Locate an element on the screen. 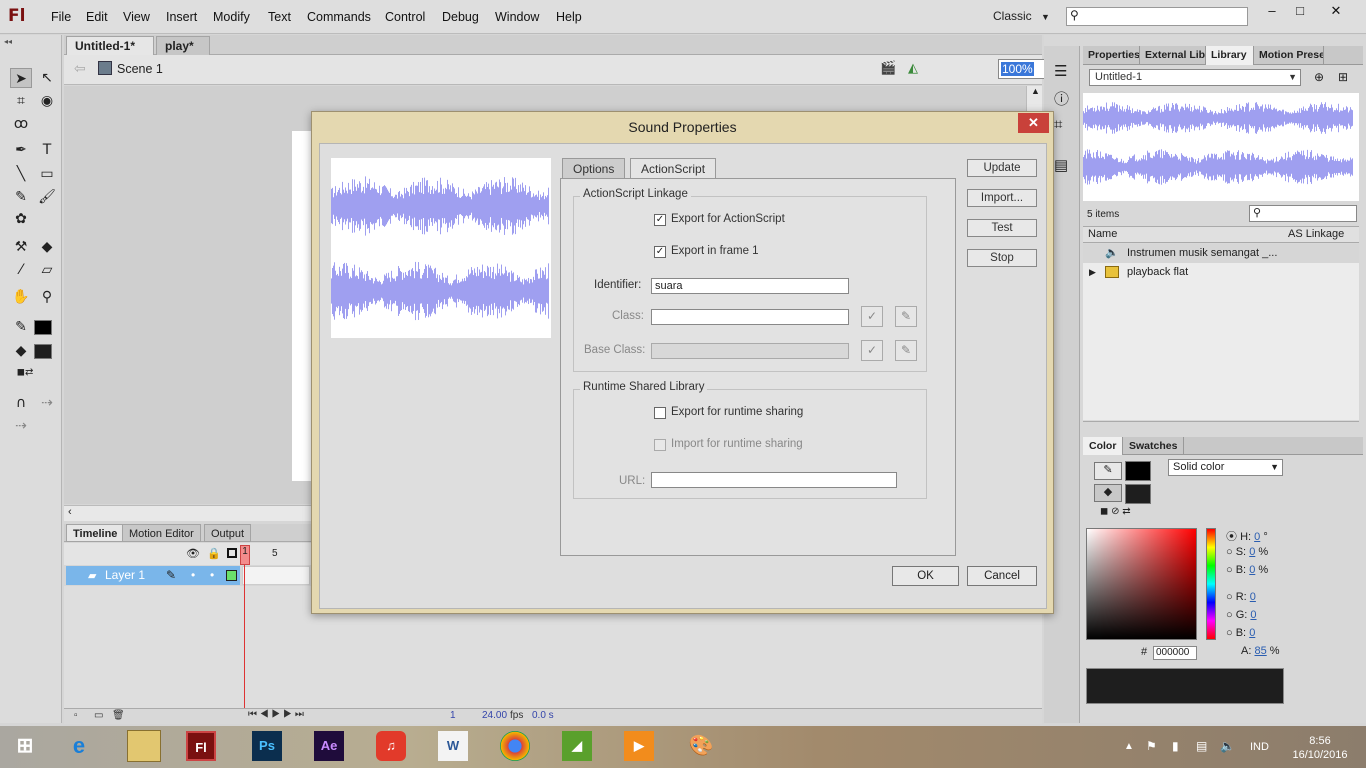 The image size is (1366, 768). edit-class-icon: ✎ is located at coordinates (906, 316).